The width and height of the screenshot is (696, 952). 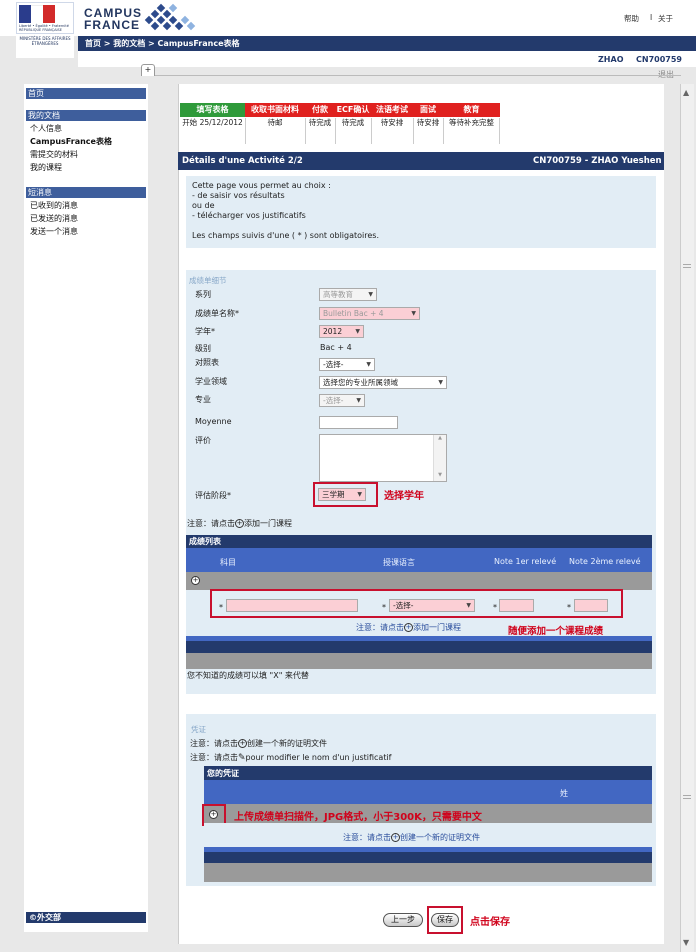 What do you see at coordinates (170, 17) in the screenshot?
I see `campus-france-diamond-icon` at bounding box center [170, 17].